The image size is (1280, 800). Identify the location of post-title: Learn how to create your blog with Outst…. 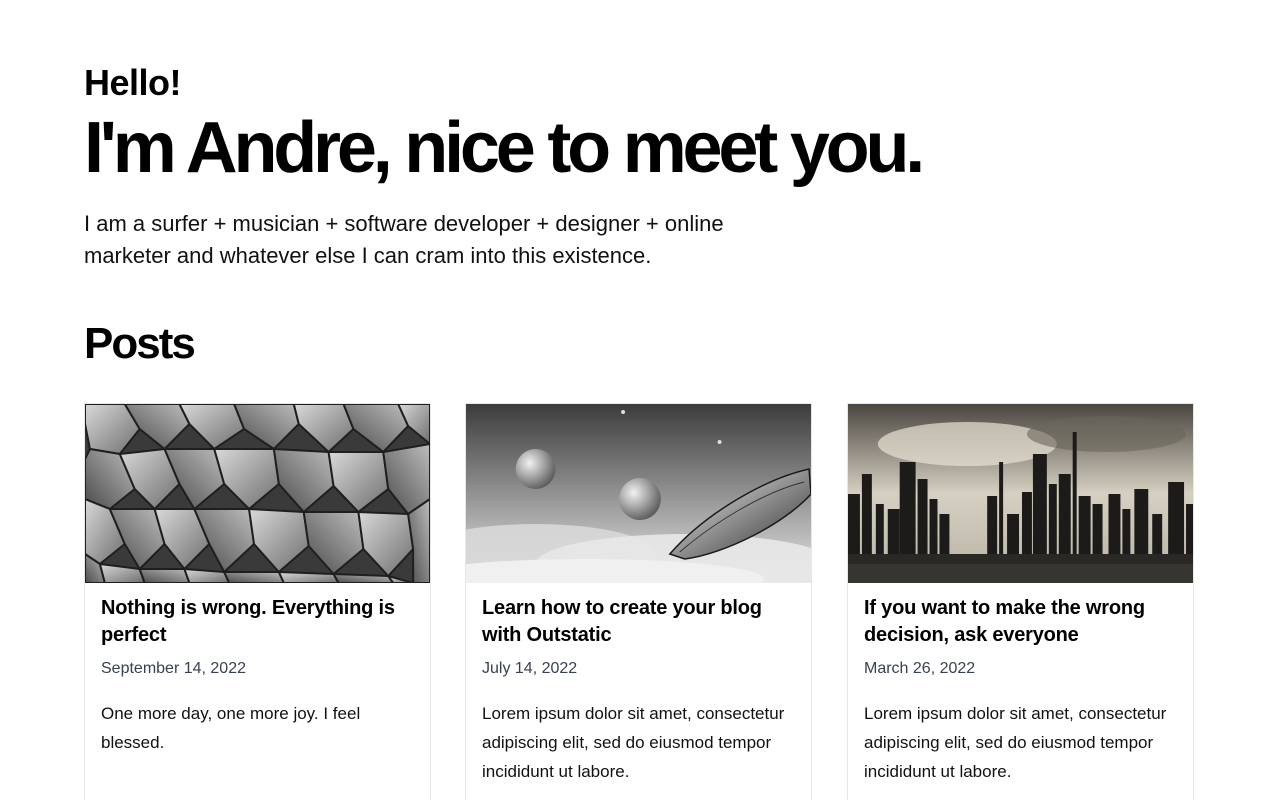
(638, 622).